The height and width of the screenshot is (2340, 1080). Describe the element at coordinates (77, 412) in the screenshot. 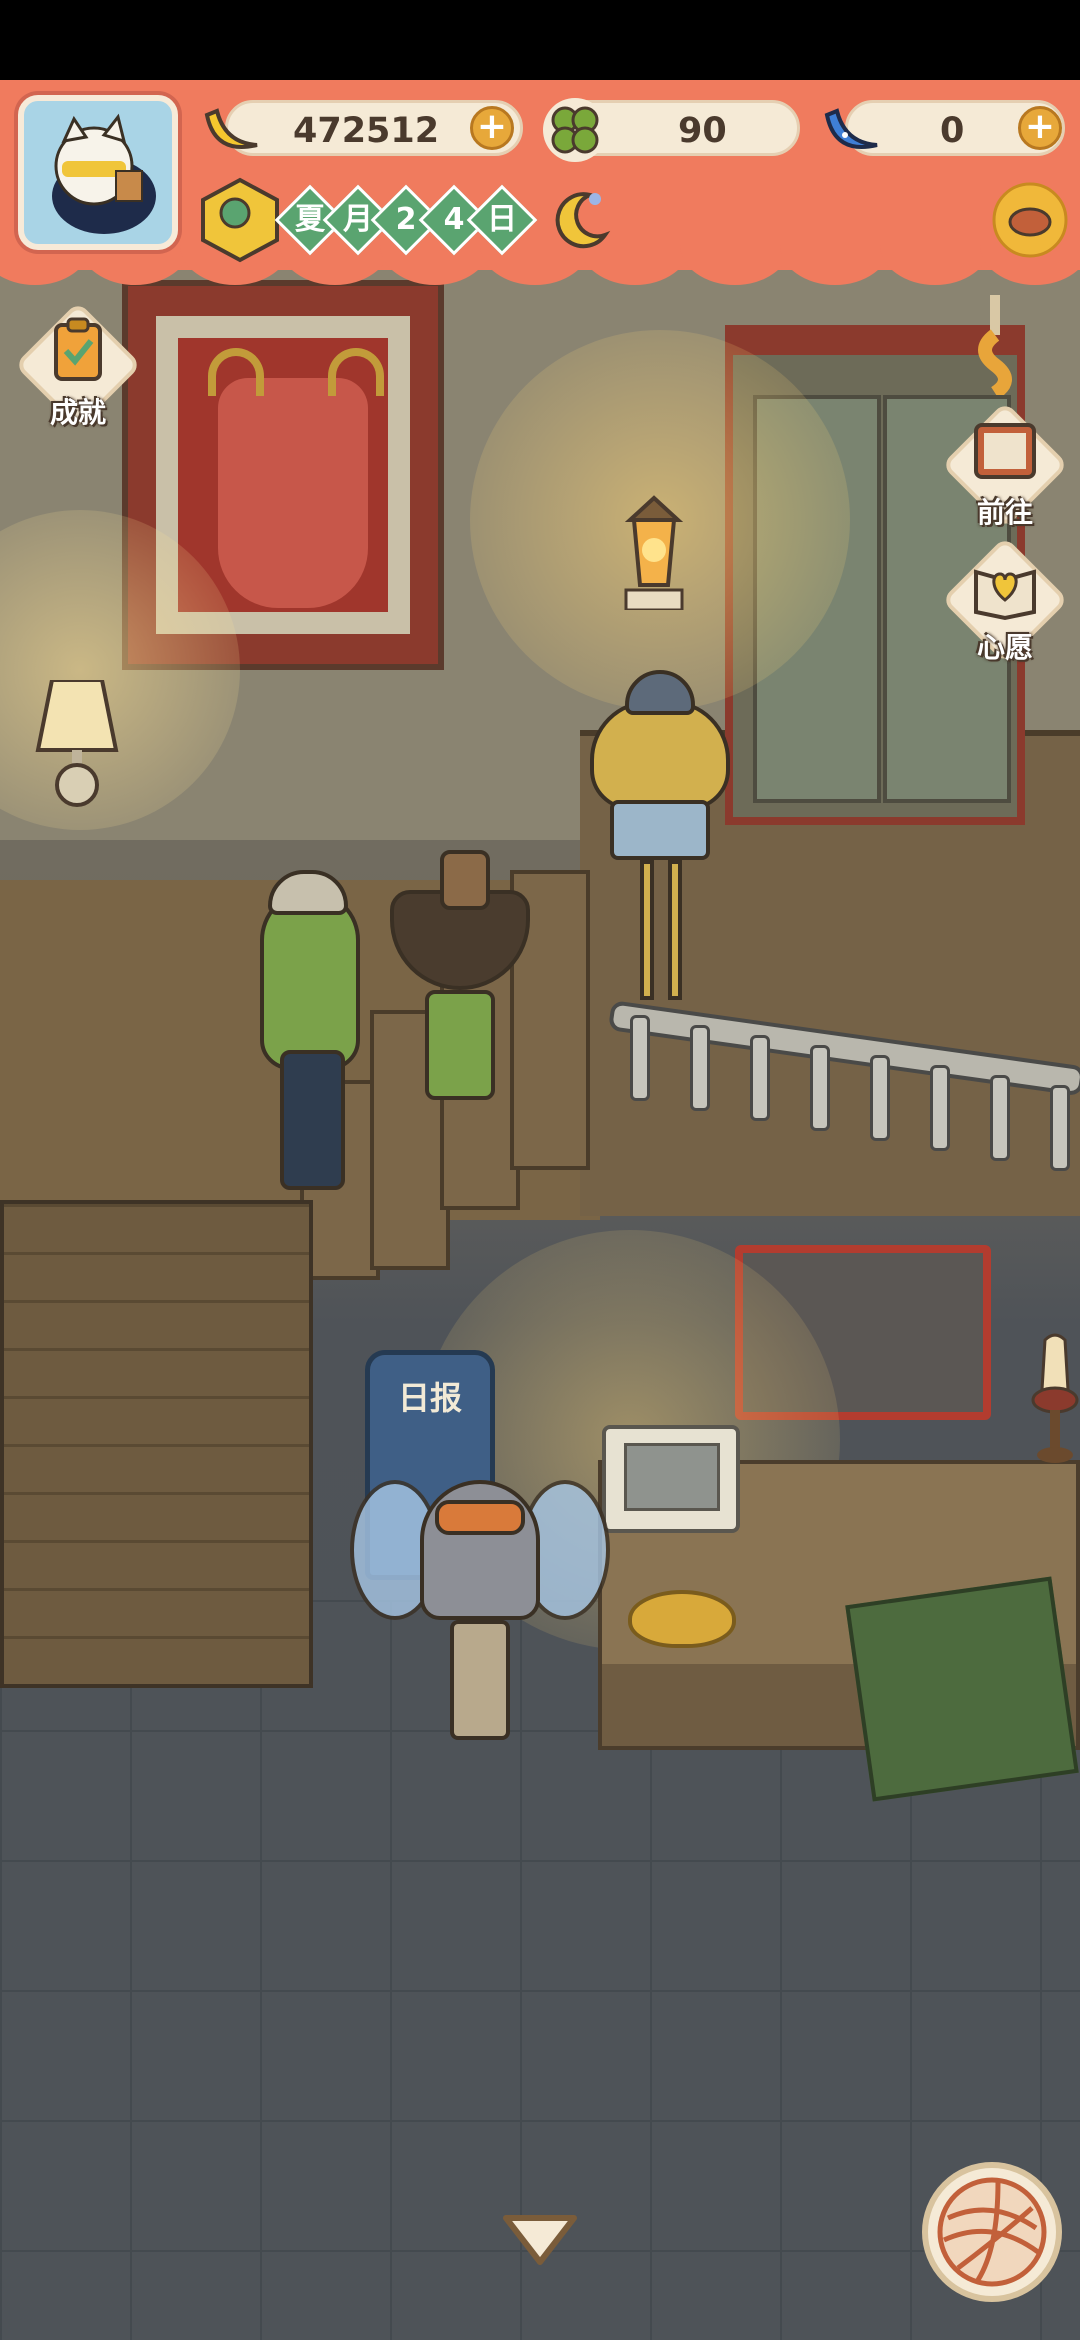

I see `achievements-label: 成就` at that location.